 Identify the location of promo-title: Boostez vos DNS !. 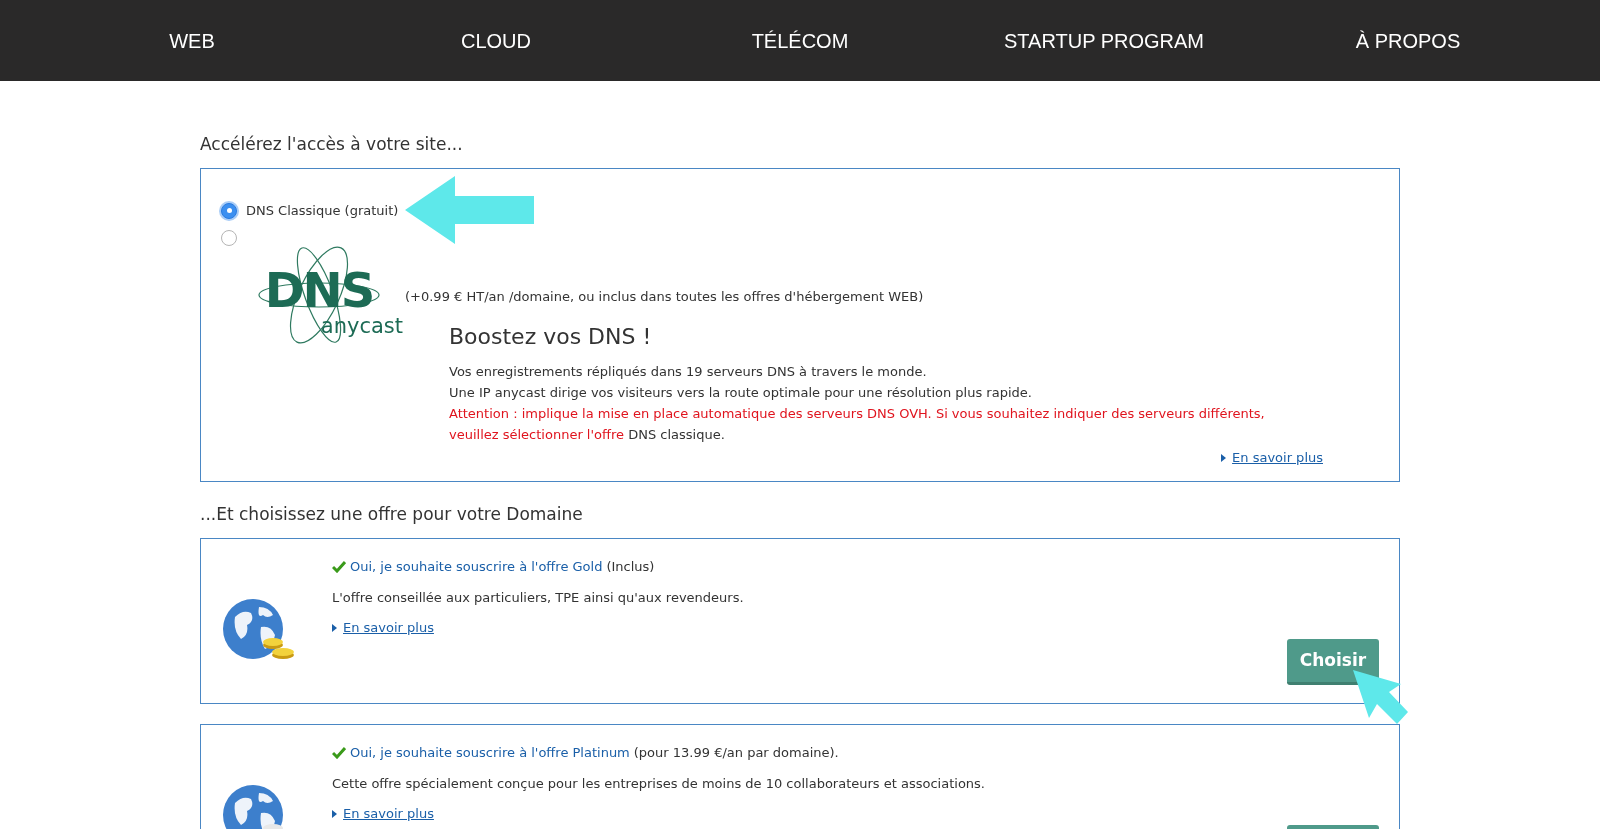
(551, 337).